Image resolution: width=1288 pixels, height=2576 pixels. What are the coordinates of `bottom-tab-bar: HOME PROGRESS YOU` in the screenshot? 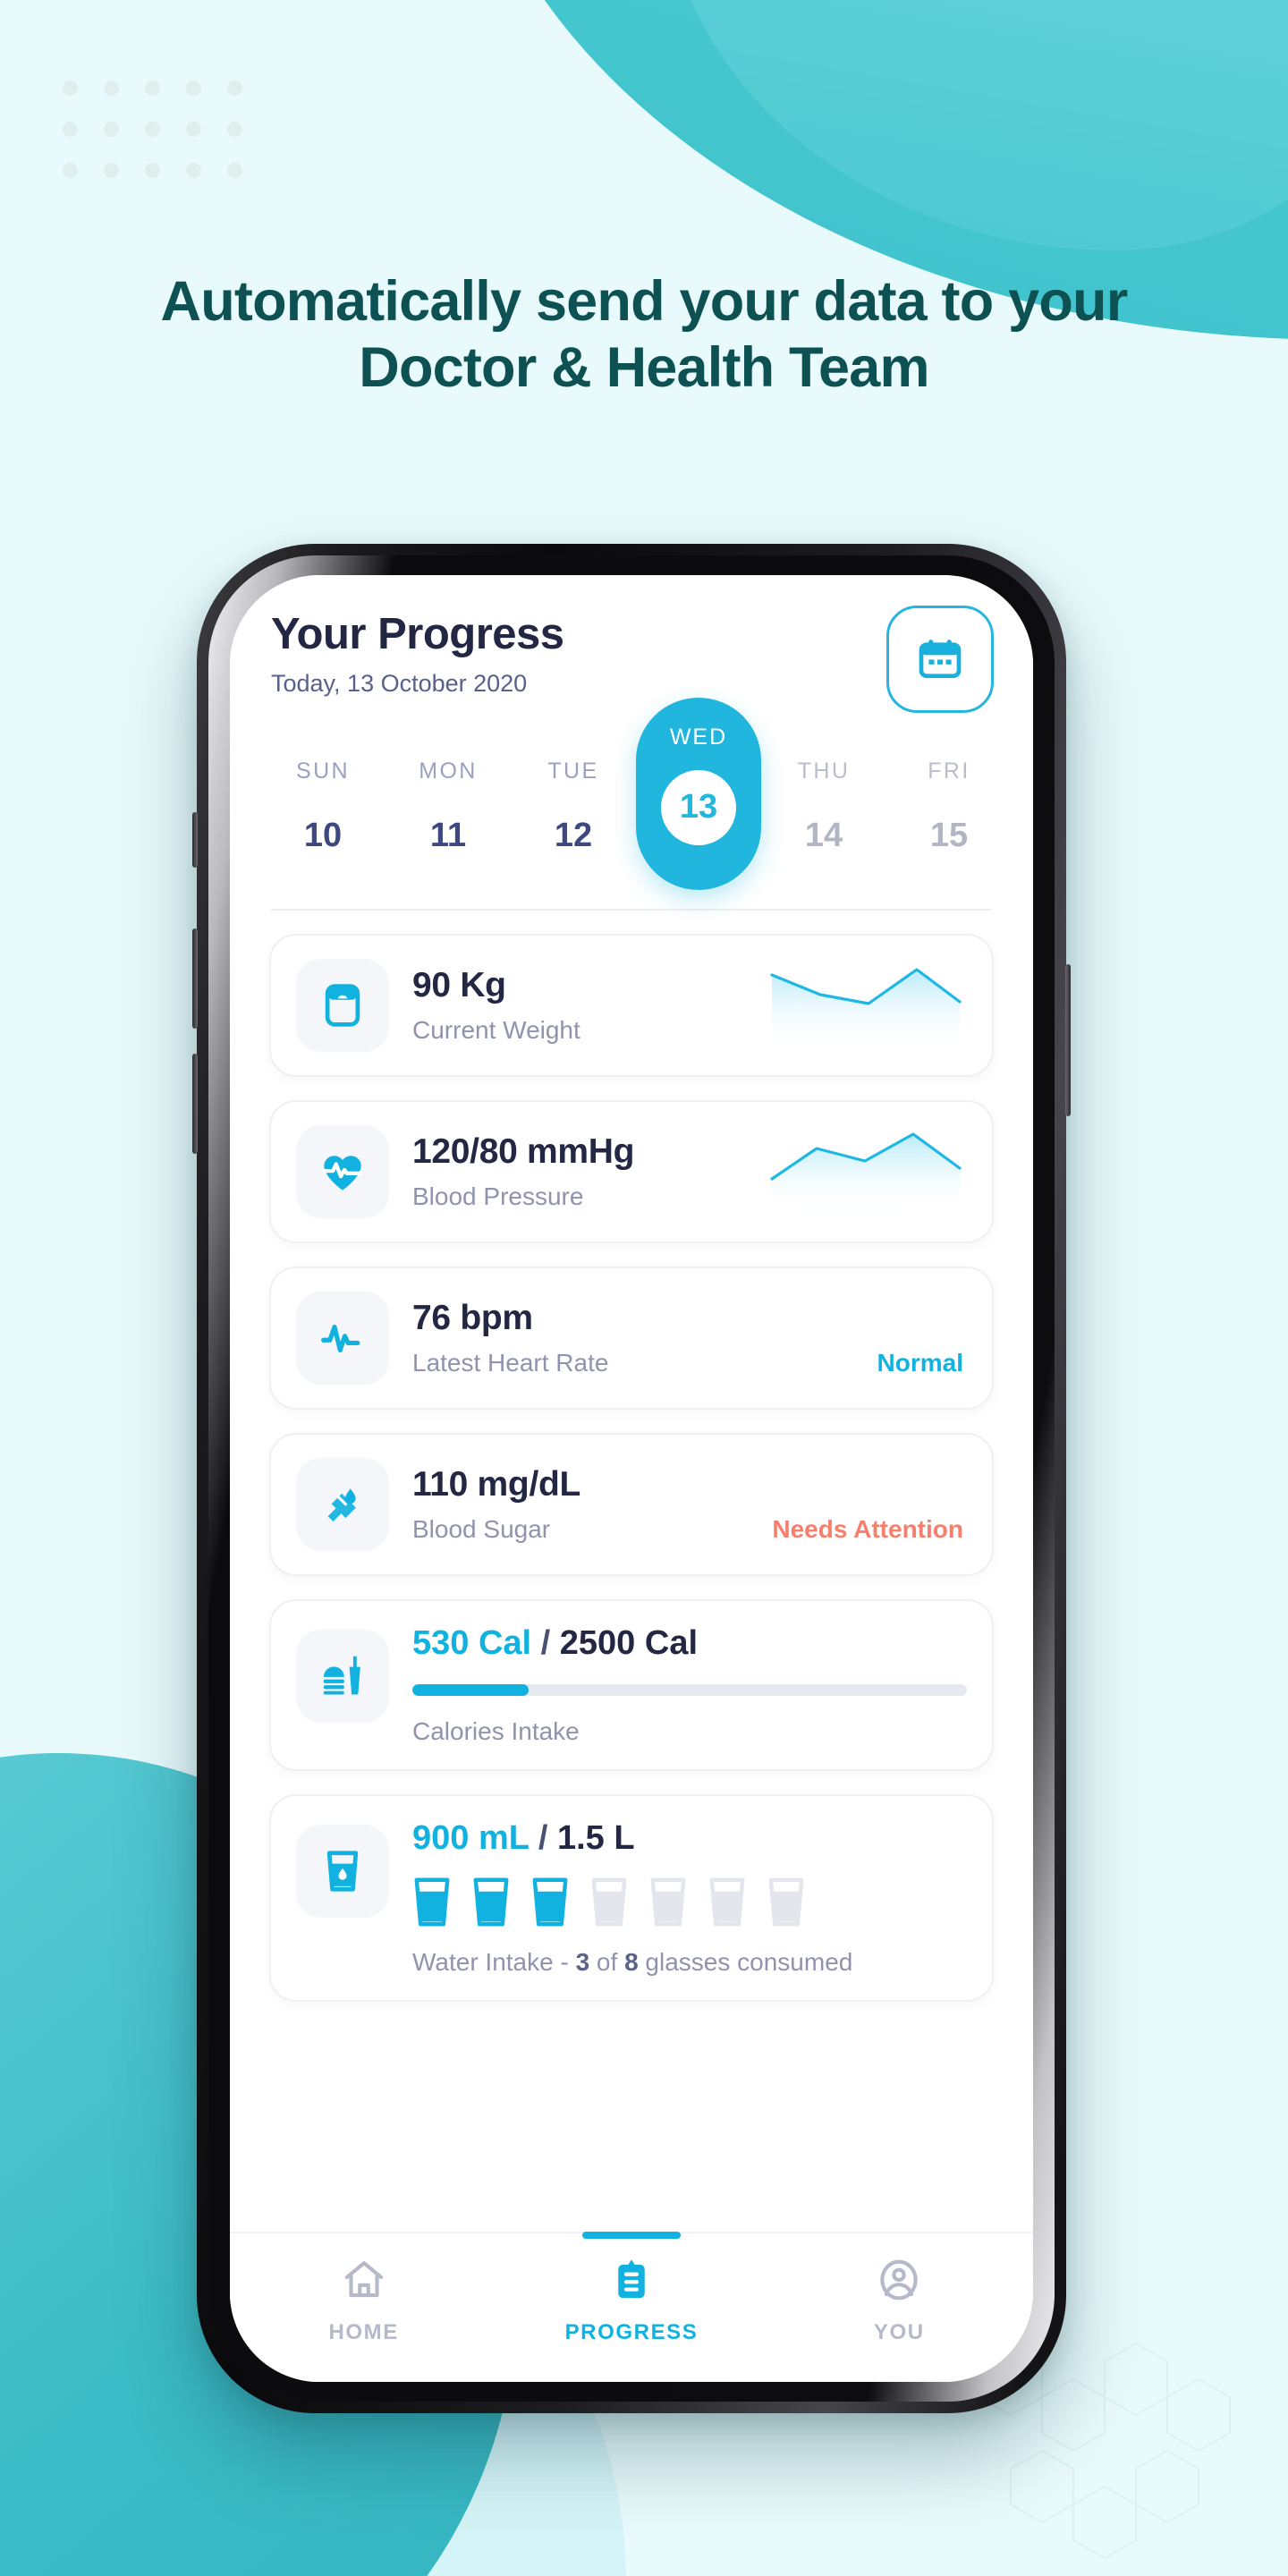 It's located at (631, 2307).